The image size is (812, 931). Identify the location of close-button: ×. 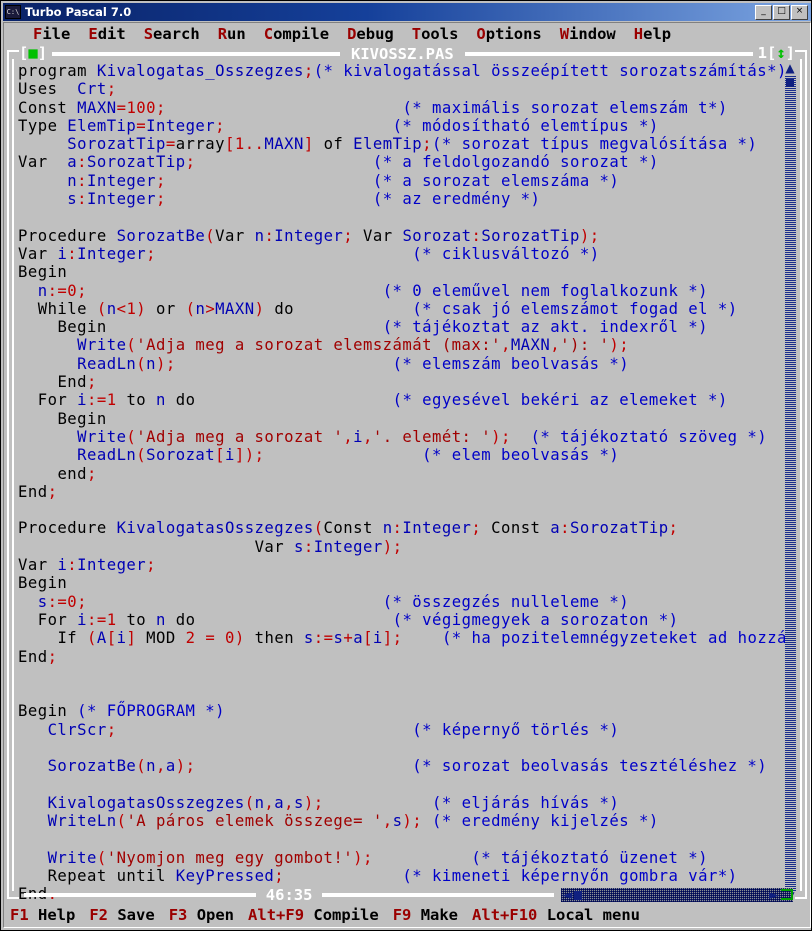
(799, 12).